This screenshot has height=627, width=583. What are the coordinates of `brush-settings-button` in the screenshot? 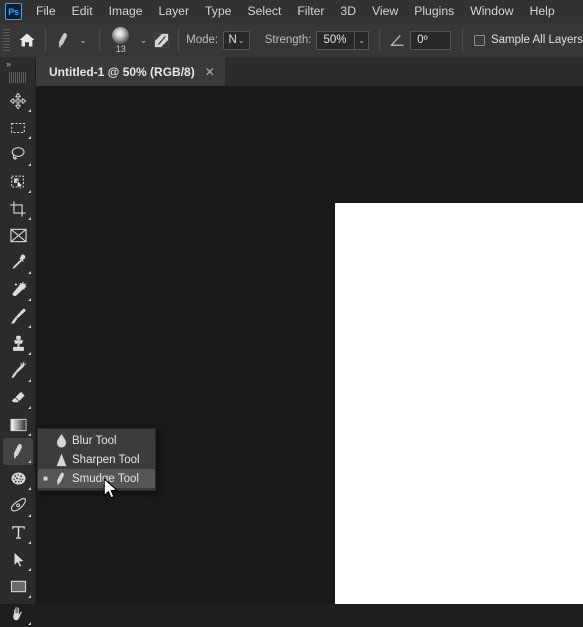 It's located at (161, 40).